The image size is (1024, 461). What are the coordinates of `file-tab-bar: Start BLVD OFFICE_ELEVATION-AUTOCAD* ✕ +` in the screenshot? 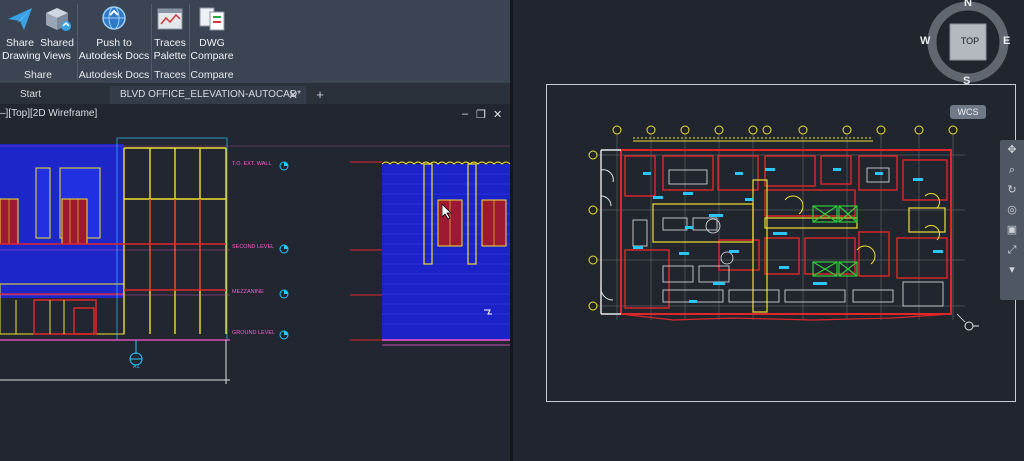 It's located at (255, 94).